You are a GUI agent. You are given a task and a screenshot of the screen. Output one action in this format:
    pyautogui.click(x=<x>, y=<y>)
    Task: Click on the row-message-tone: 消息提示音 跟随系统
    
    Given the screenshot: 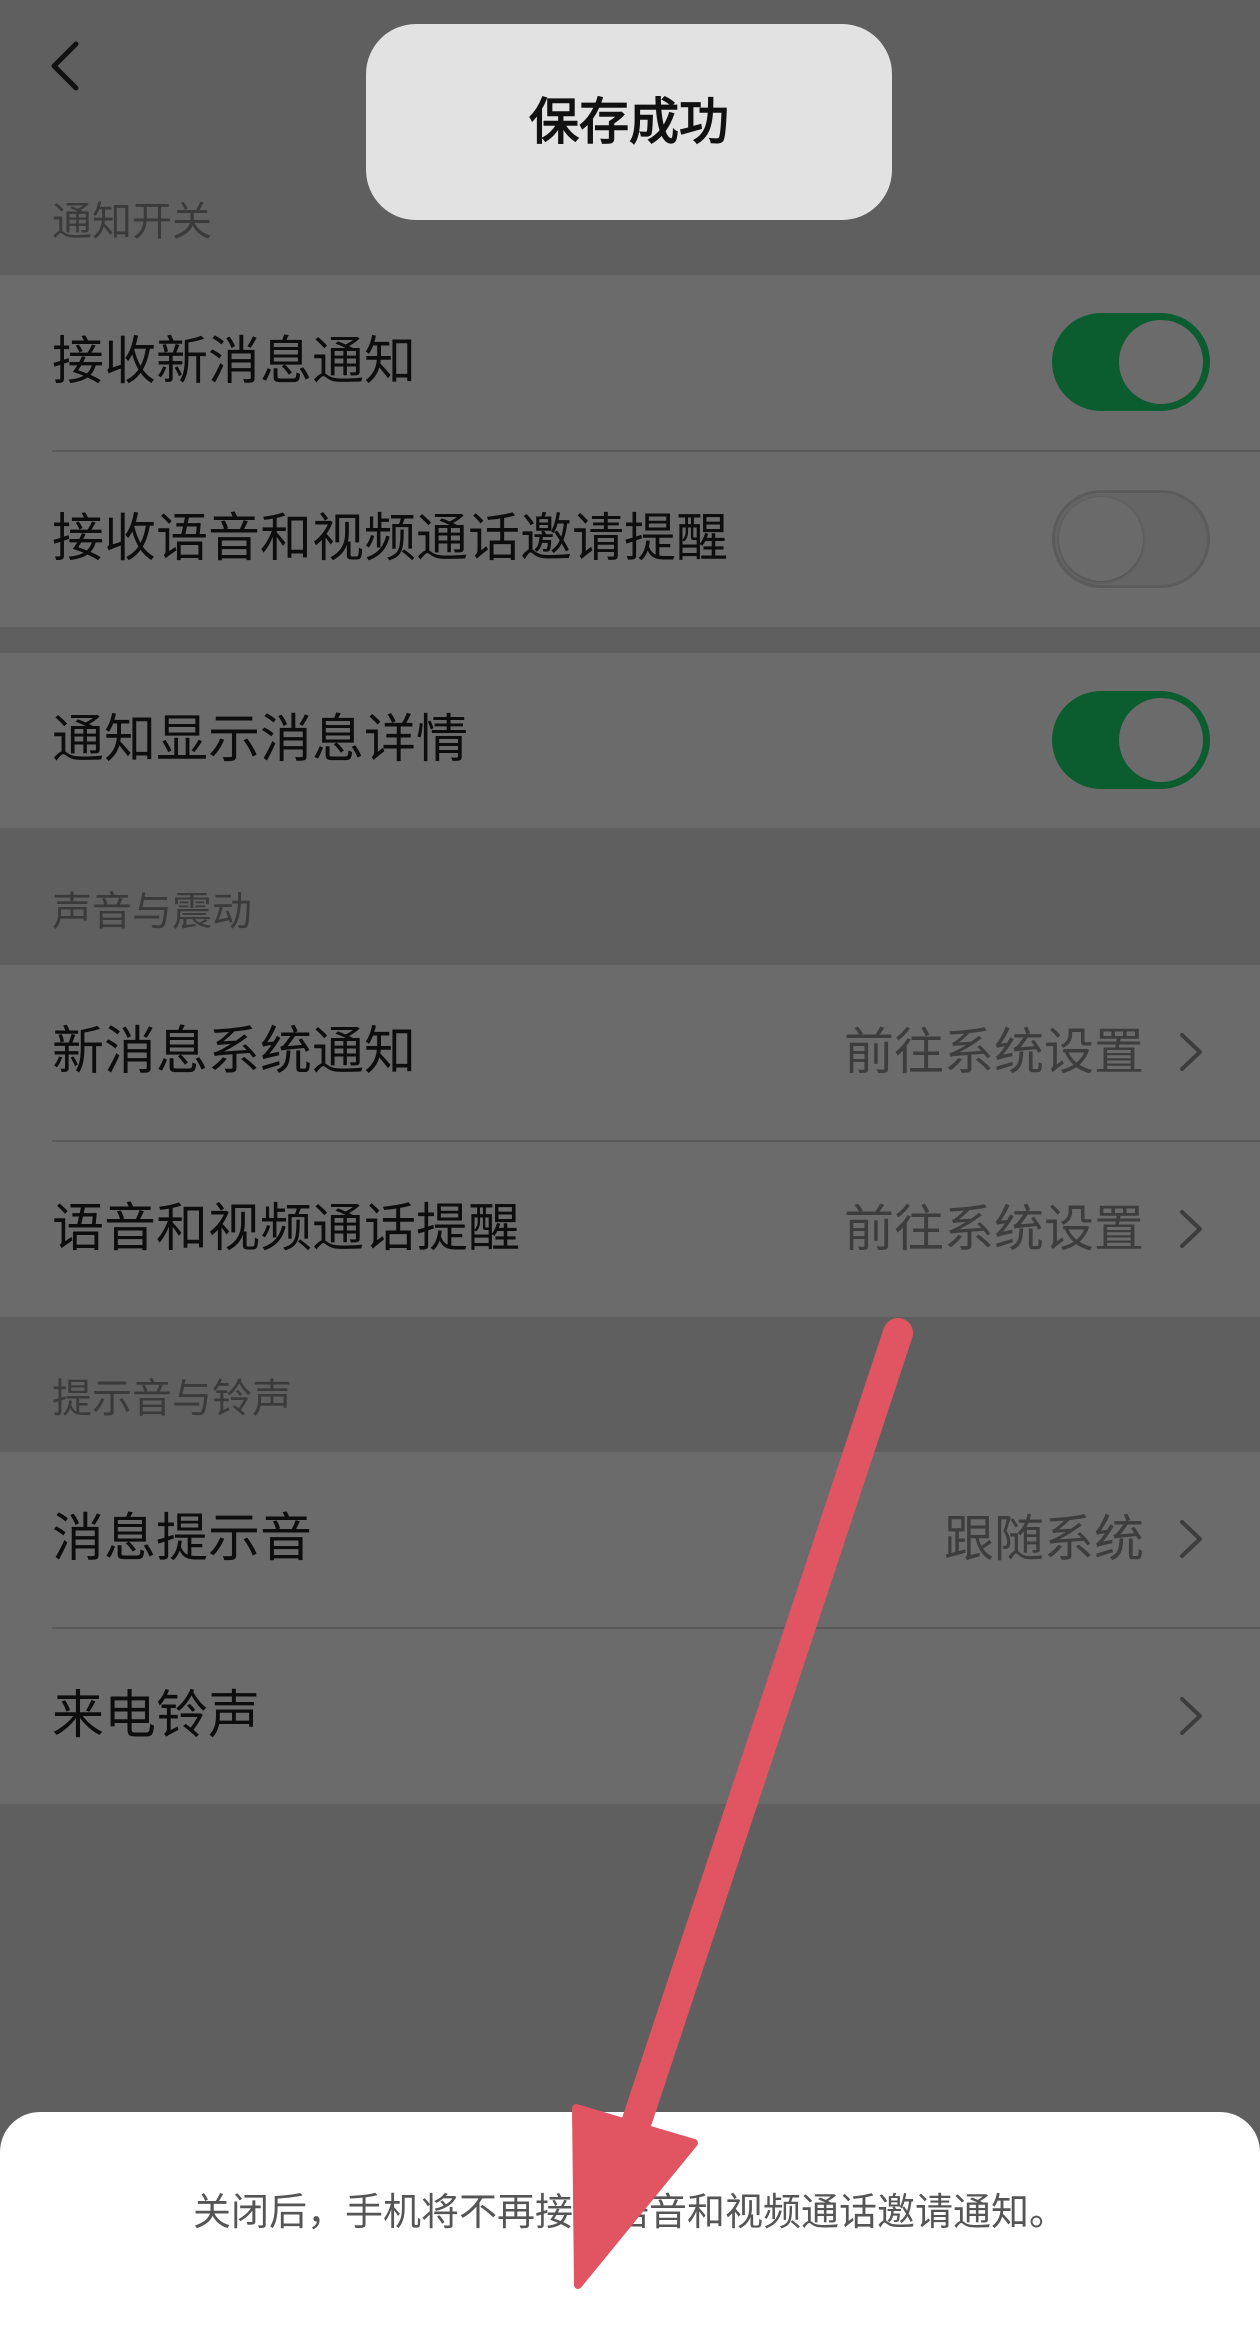 What is the action you would take?
    pyautogui.click(x=630, y=1539)
    